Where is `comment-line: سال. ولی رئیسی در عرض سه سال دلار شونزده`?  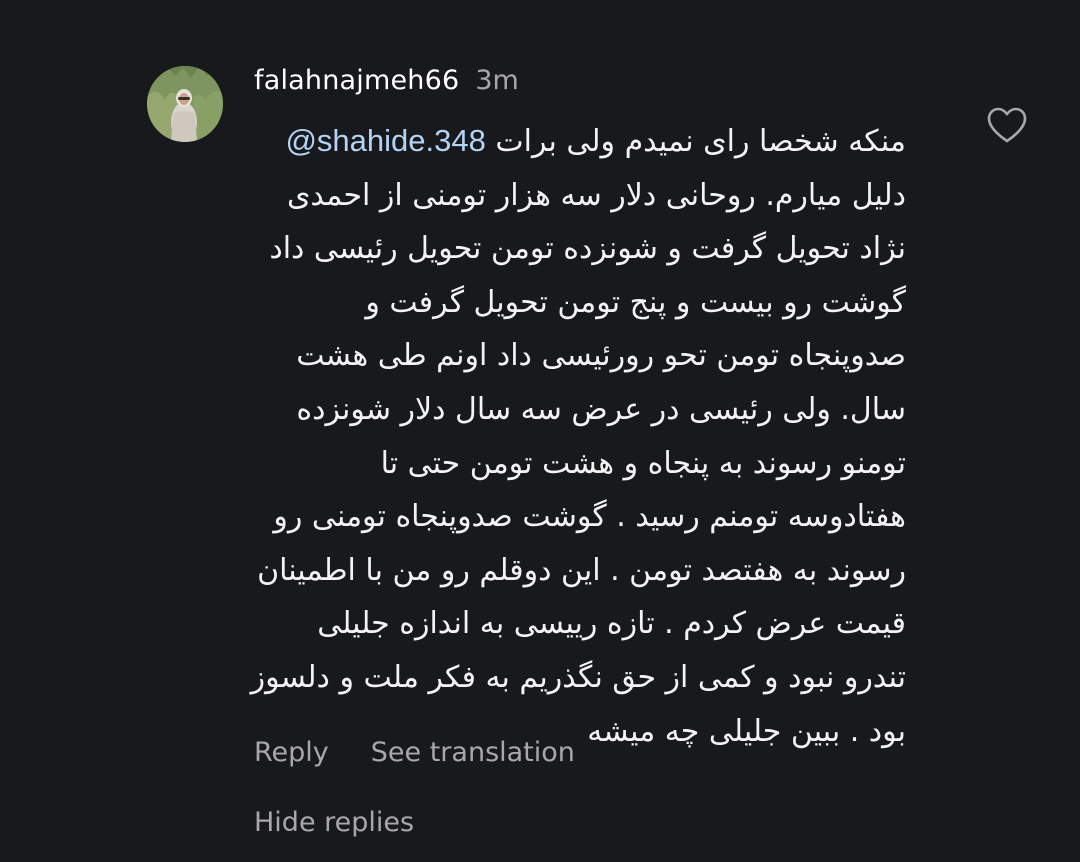
comment-line: سال. ولی رئیسی در عرض سه سال دلار شونزده is located at coordinates (601, 409).